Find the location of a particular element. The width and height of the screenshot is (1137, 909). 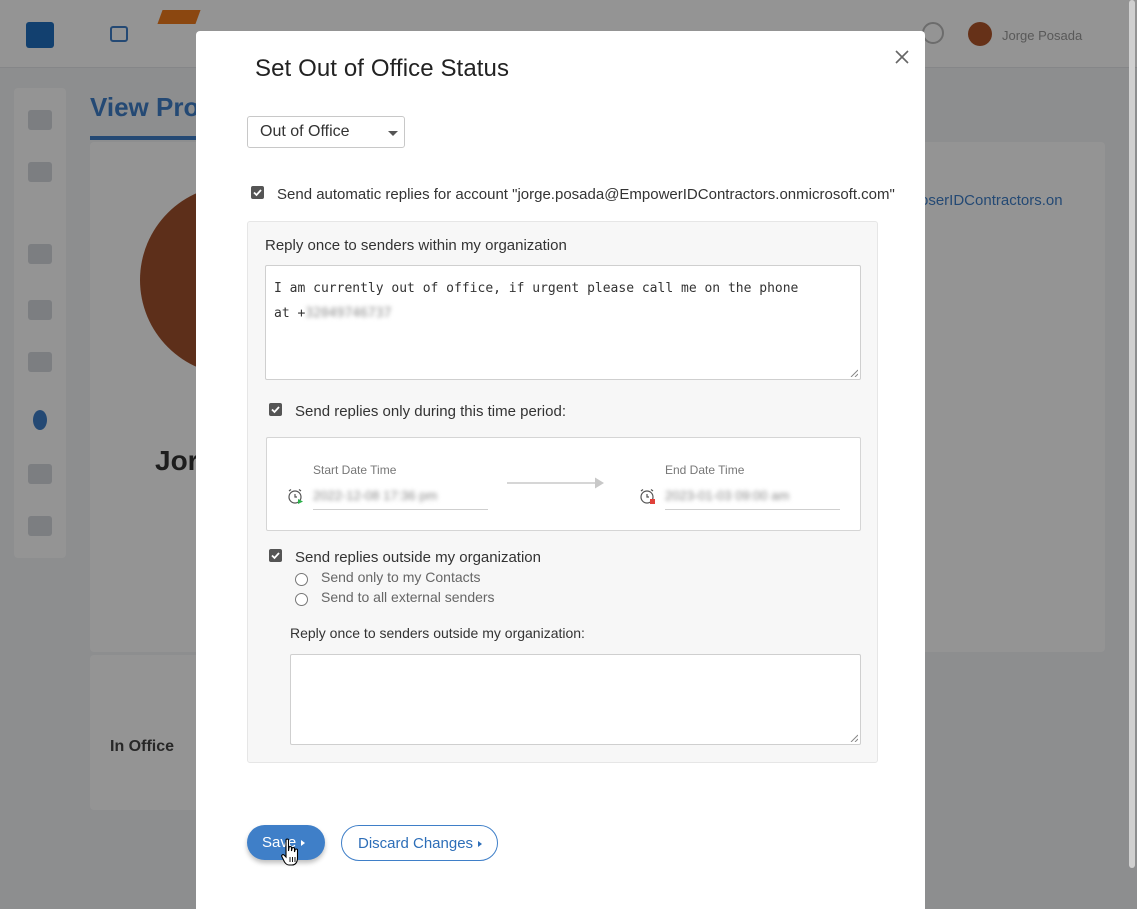

radio-contacts-only is located at coordinates (301, 579).